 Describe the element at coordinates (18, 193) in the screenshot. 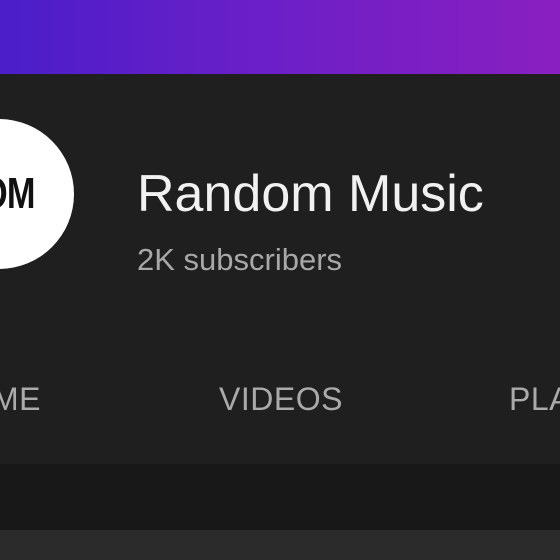

I see `avatar-logo-text: OM` at that location.